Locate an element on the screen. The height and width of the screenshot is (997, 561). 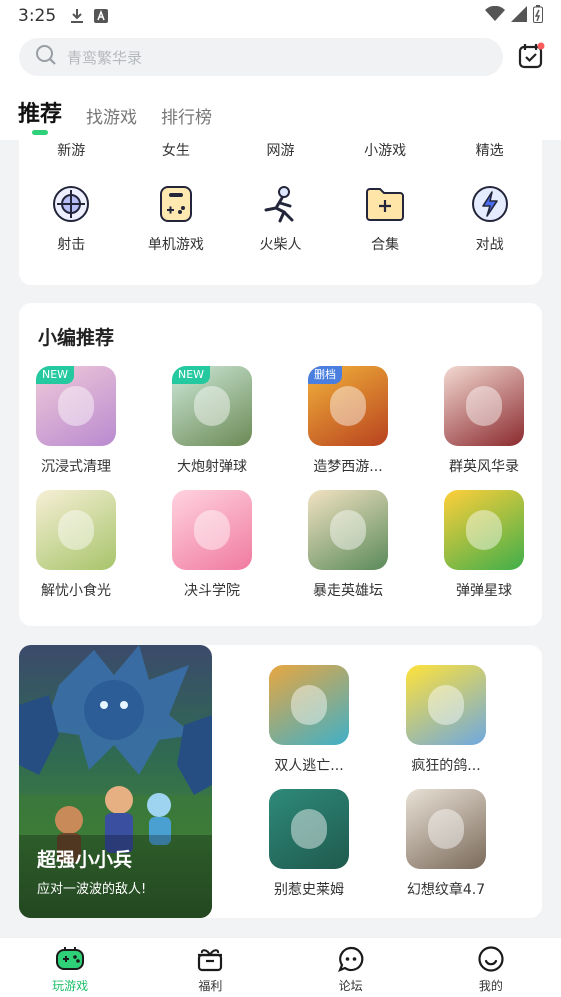
category-stickman-label: 火柴人 is located at coordinates (280, 245).